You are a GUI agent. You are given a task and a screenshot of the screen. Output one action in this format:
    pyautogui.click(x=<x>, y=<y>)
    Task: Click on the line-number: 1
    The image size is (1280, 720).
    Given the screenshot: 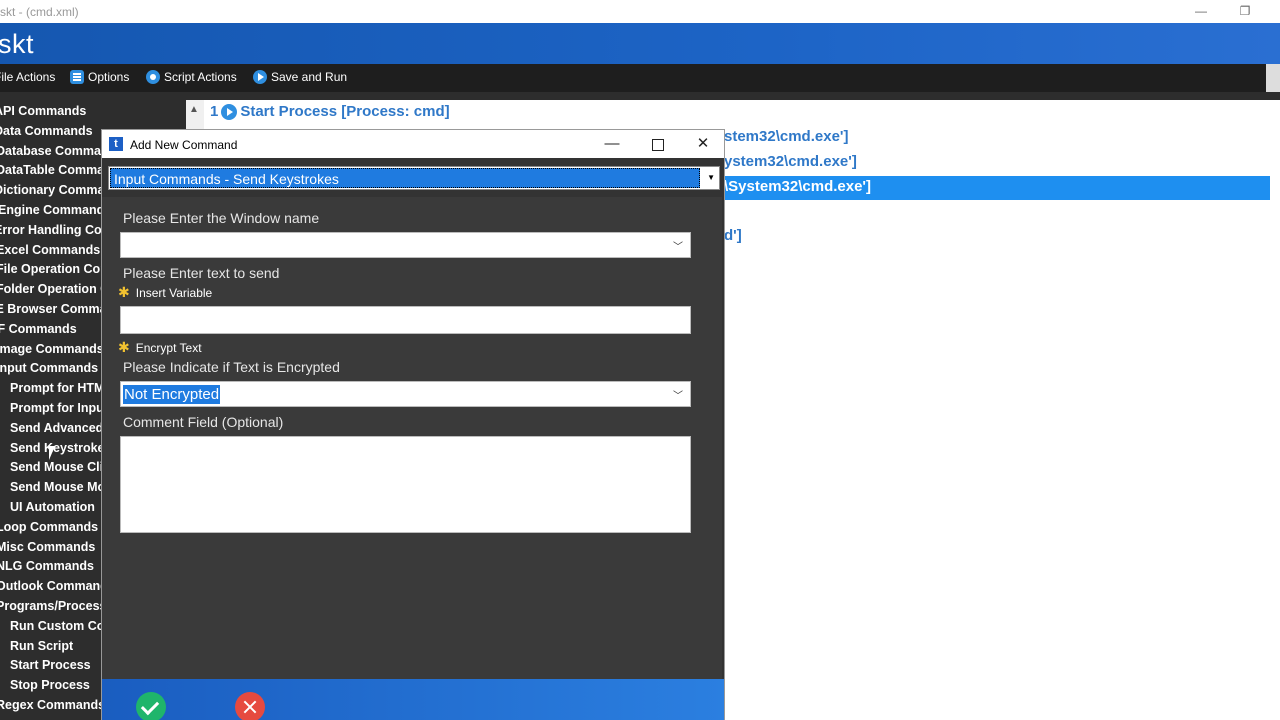 What is the action you would take?
    pyautogui.click(x=214, y=111)
    